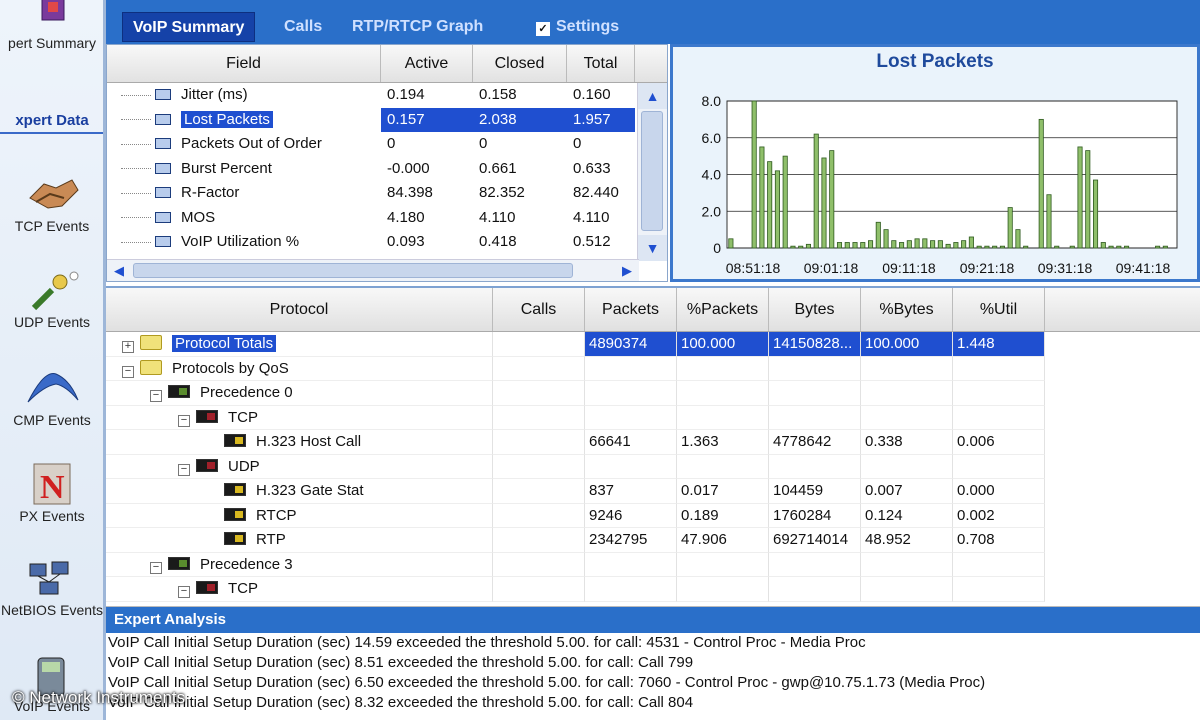 The image size is (1200, 720). I want to click on scroll-up-icon: ▲, so click(652, 96).